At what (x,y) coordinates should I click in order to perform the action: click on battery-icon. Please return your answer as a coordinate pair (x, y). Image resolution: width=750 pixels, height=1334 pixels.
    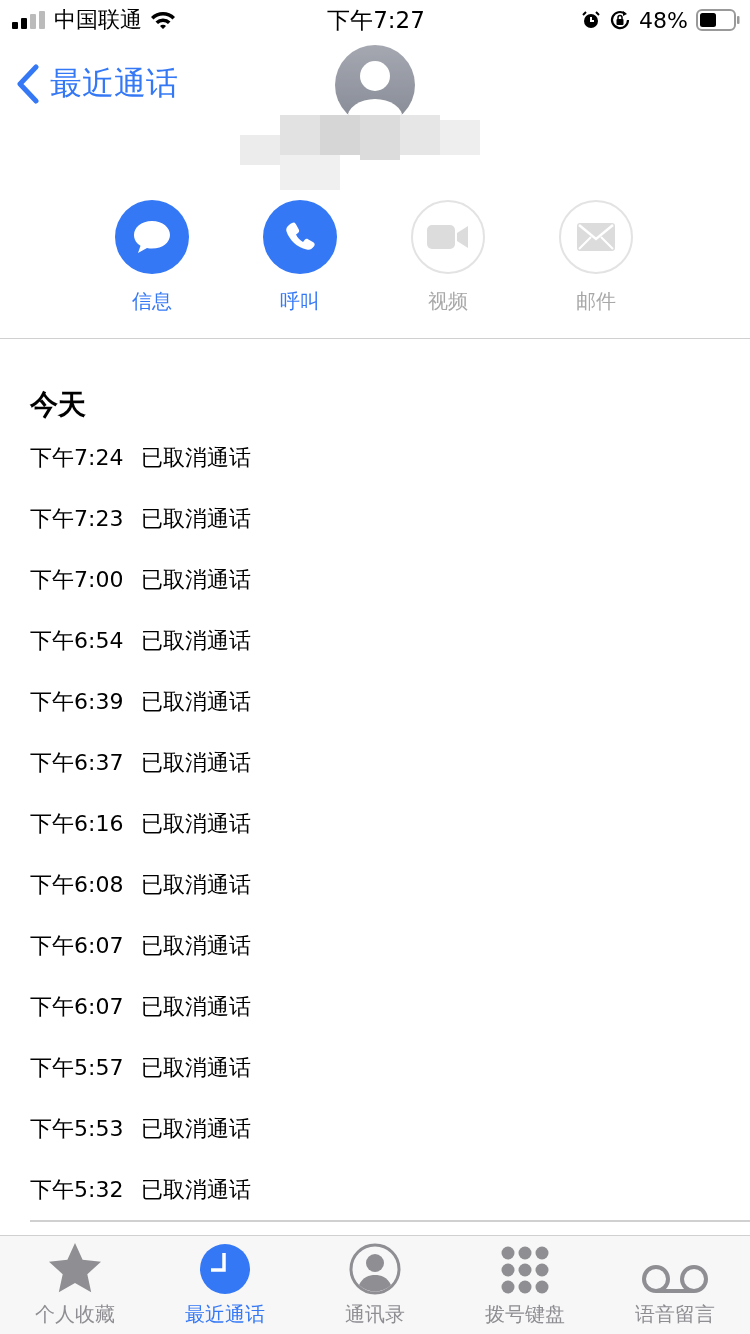
    Looking at the image, I should click on (718, 20).